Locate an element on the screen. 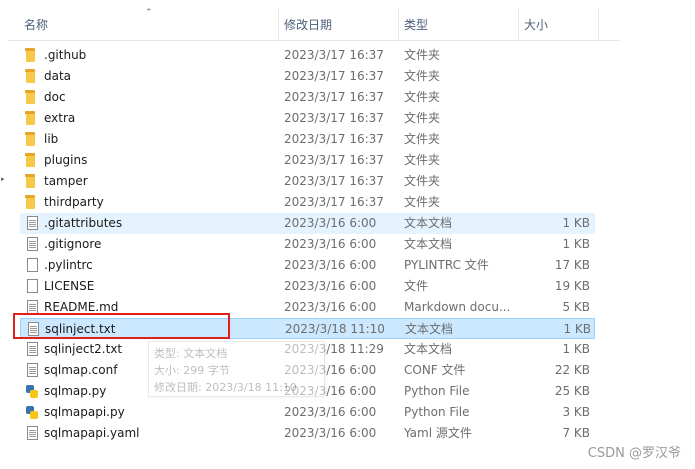  file-type: CONF 文件 is located at coordinates (435, 370).